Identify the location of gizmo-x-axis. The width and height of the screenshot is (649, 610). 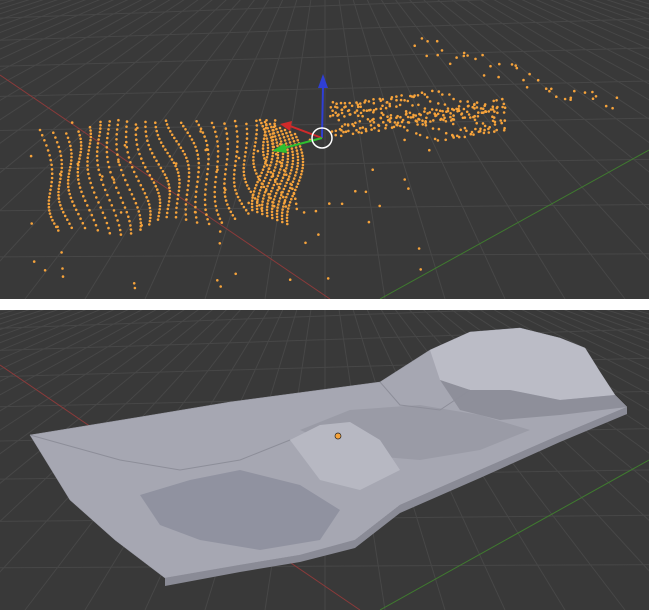
(306, 132).